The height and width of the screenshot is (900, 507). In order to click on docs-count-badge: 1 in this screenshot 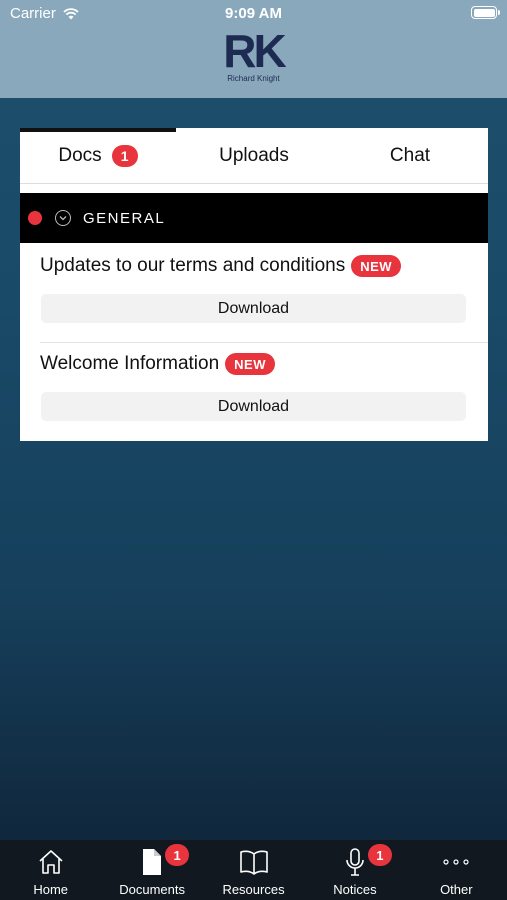, I will do `click(124, 155)`.